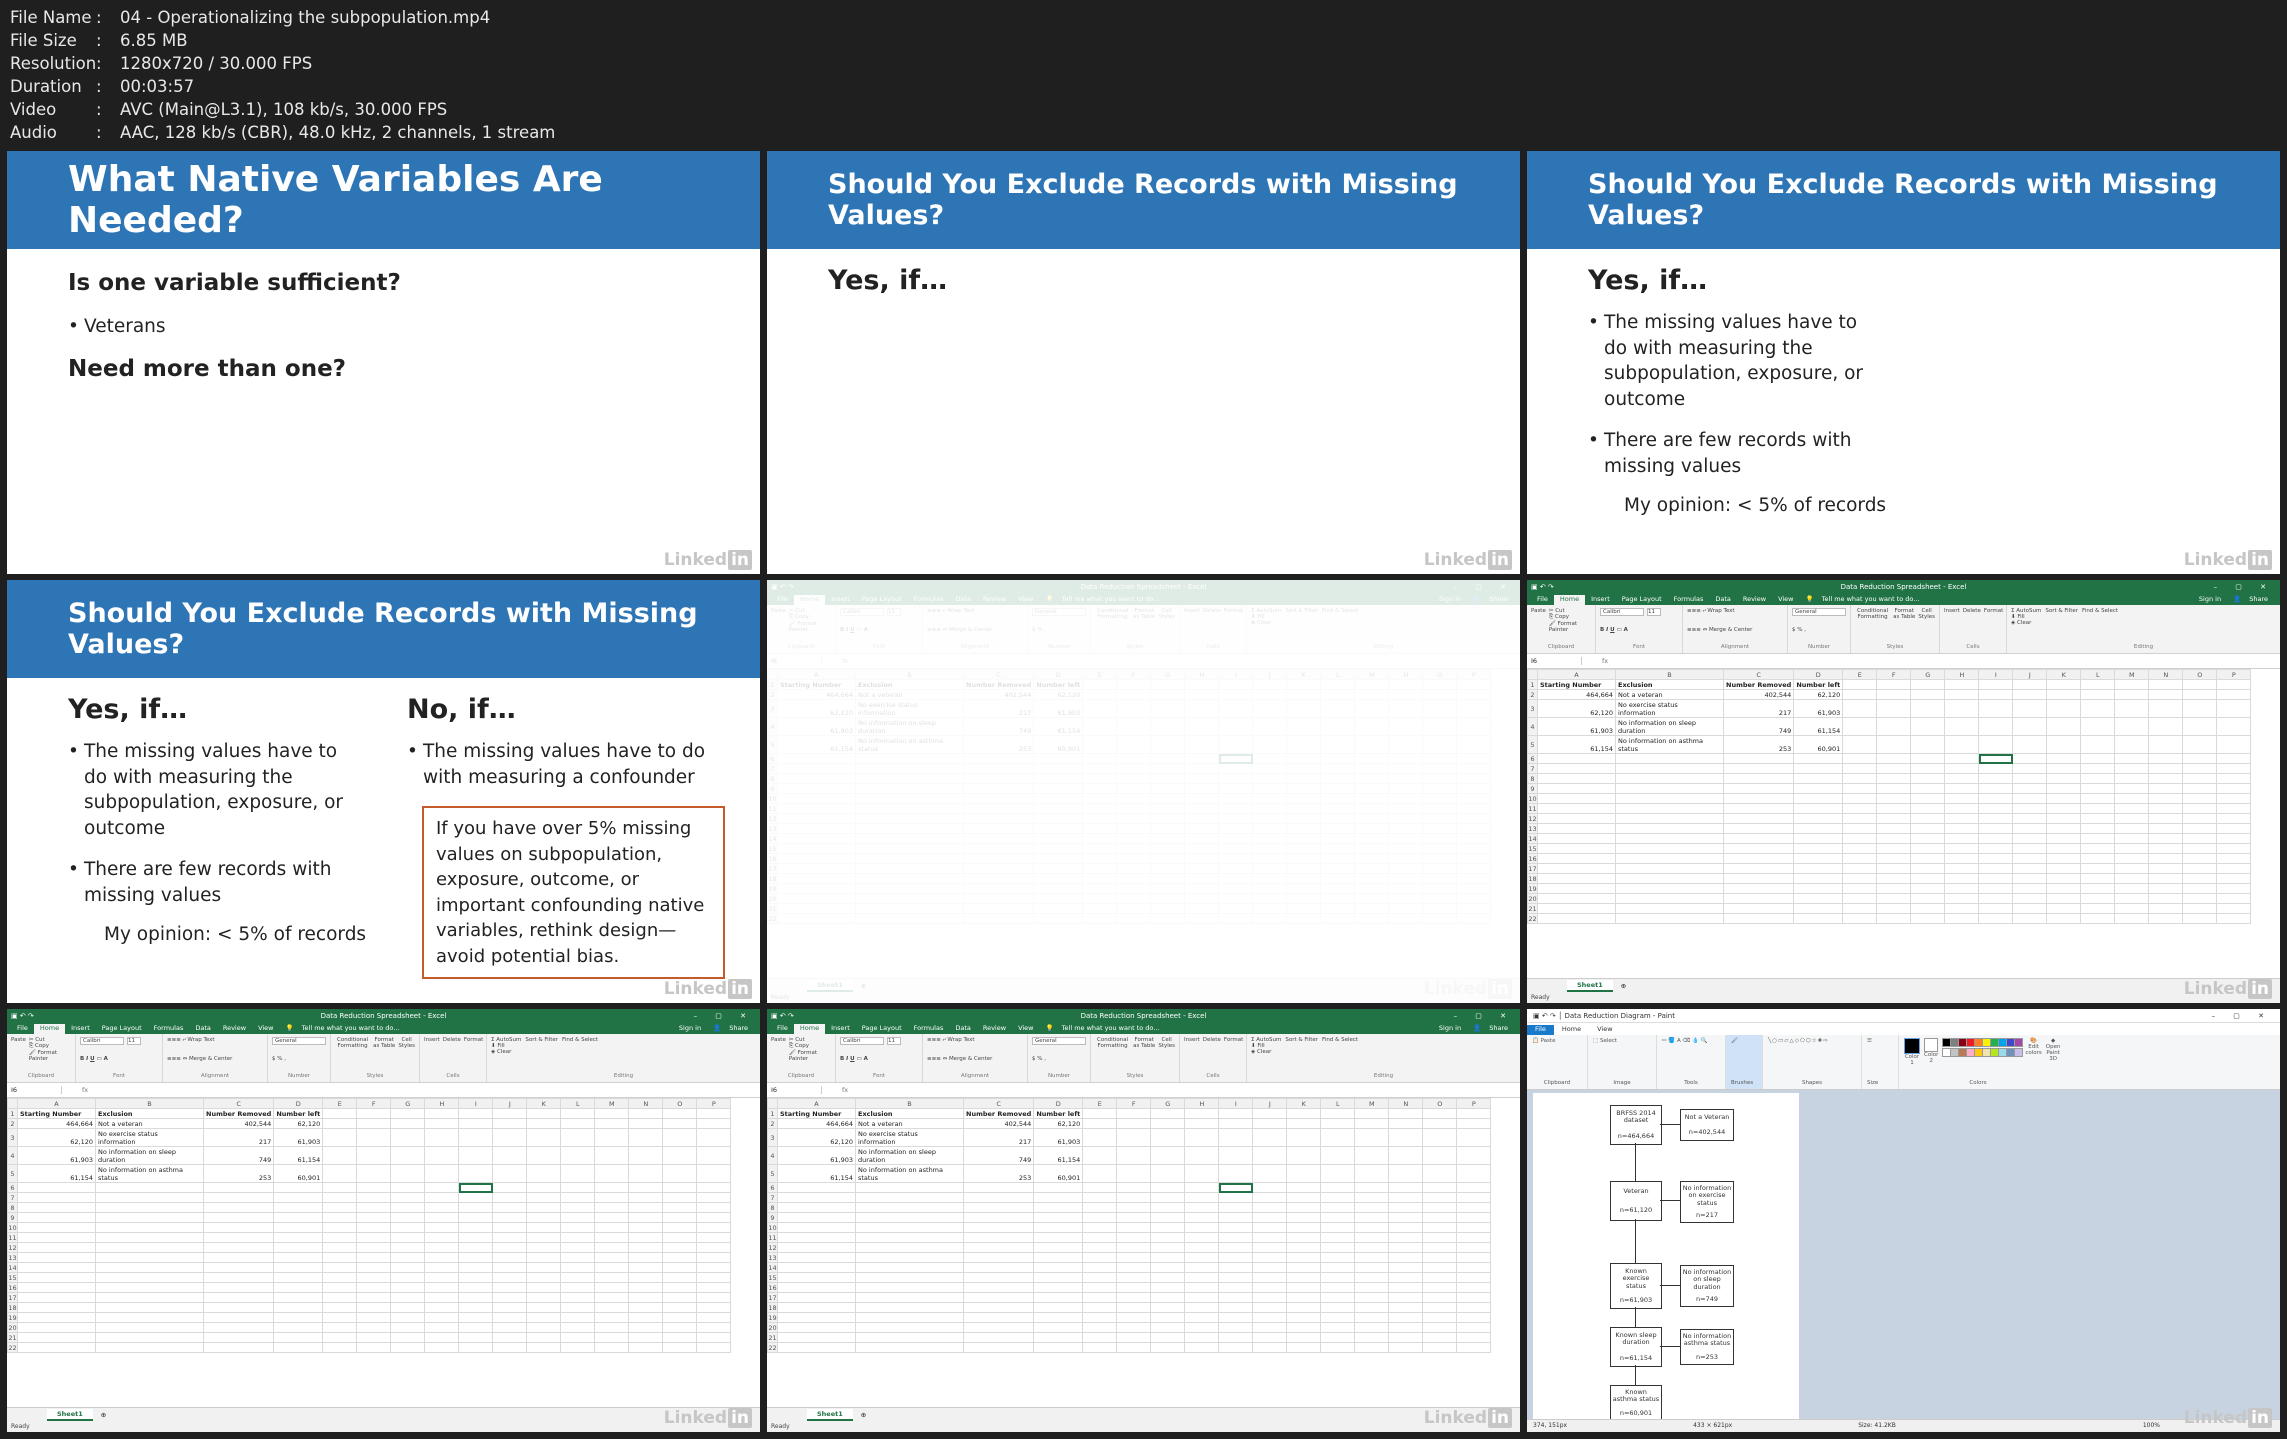  What do you see at coordinates (1723, 600) in the screenshot?
I see `menu-data: Data` at bounding box center [1723, 600].